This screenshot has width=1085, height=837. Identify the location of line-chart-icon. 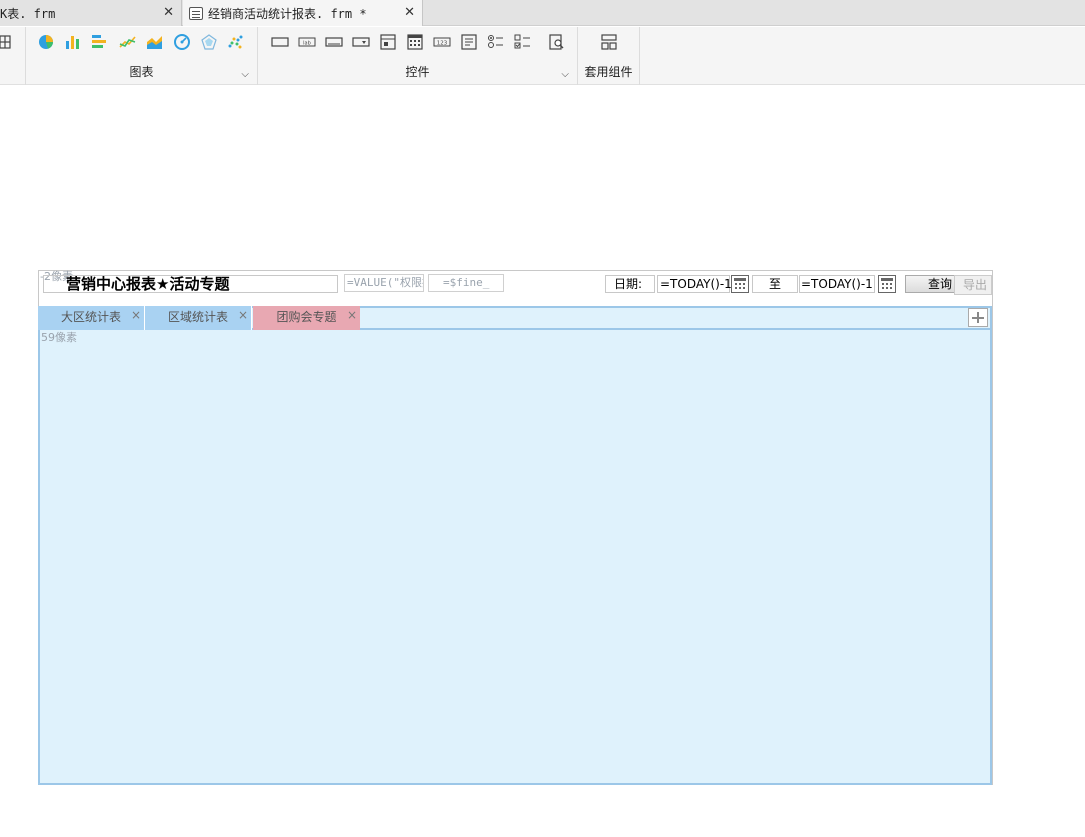
(128, 42).